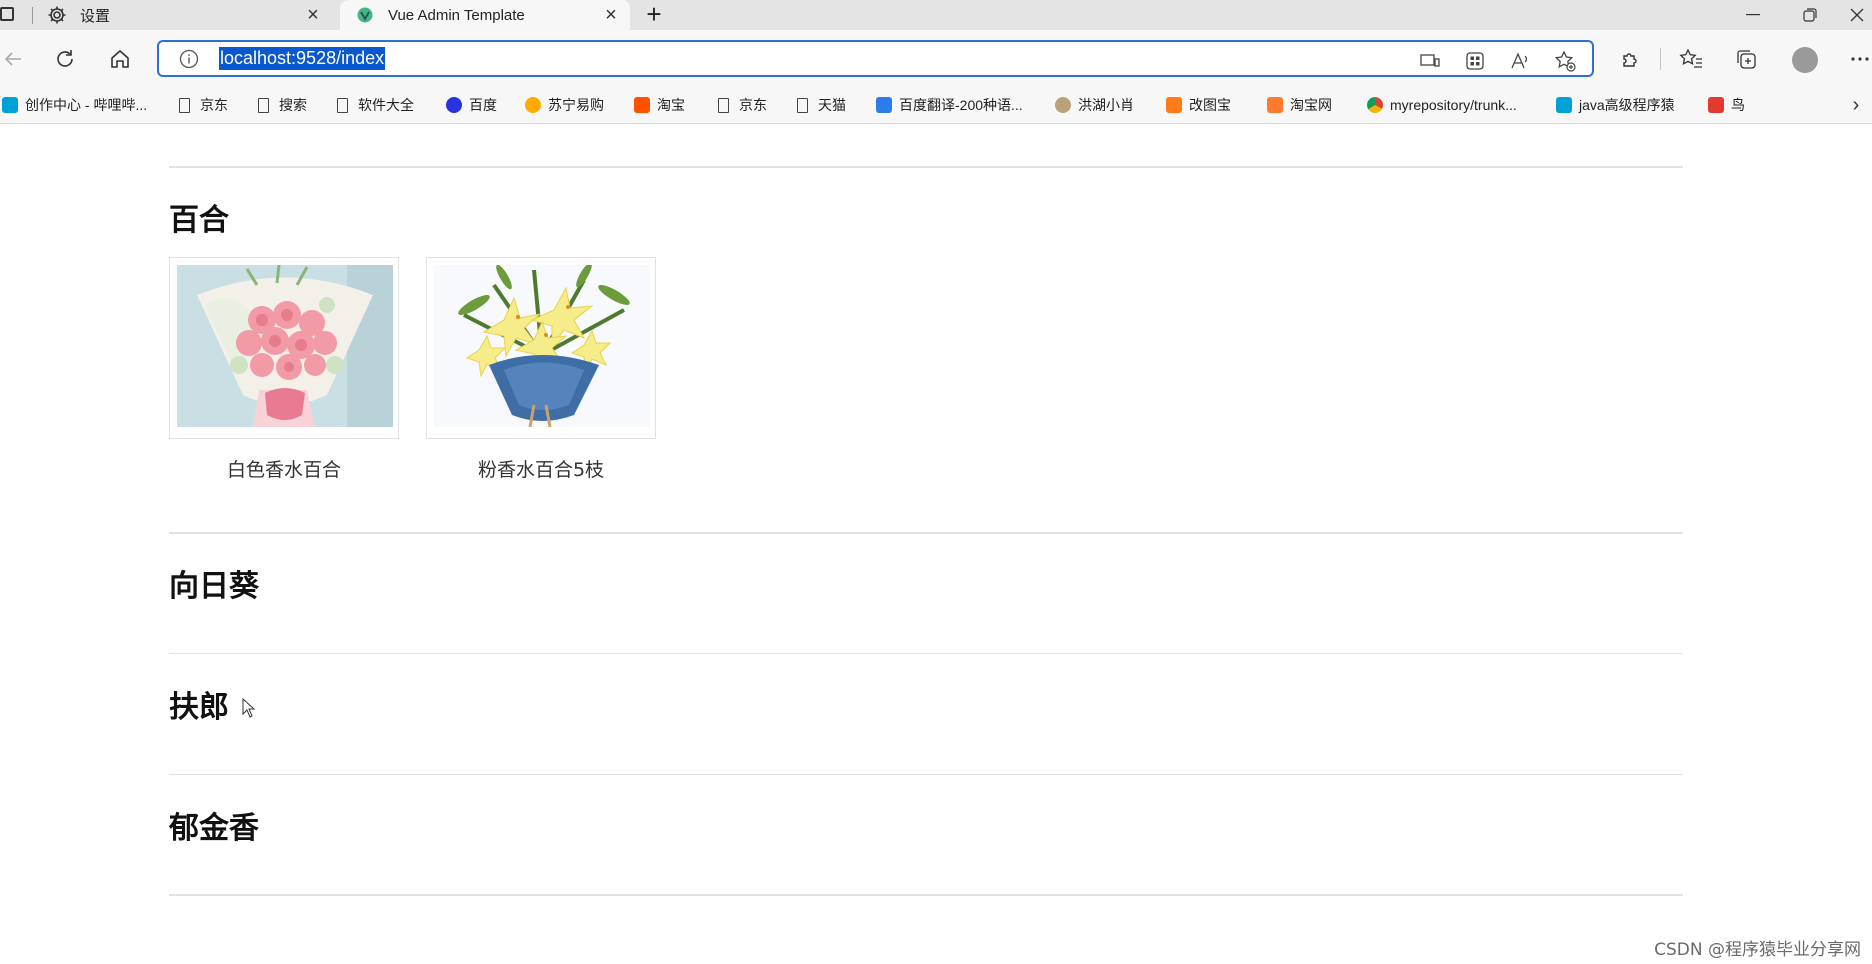 This screenshot has height=964, width=1872. What do you see at coordinates (654, 14) in the screenshot?
I see `new-tab-button: +` at bounding box center [654, 14].